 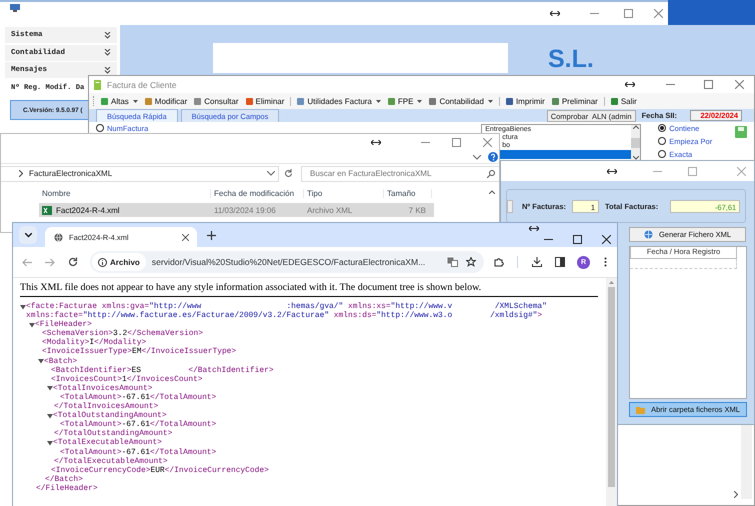 What do you see at coordinates (141, 85) in the screenshot?
I see `window-title: Factura de Cliente` at bounding box center [141, 85].